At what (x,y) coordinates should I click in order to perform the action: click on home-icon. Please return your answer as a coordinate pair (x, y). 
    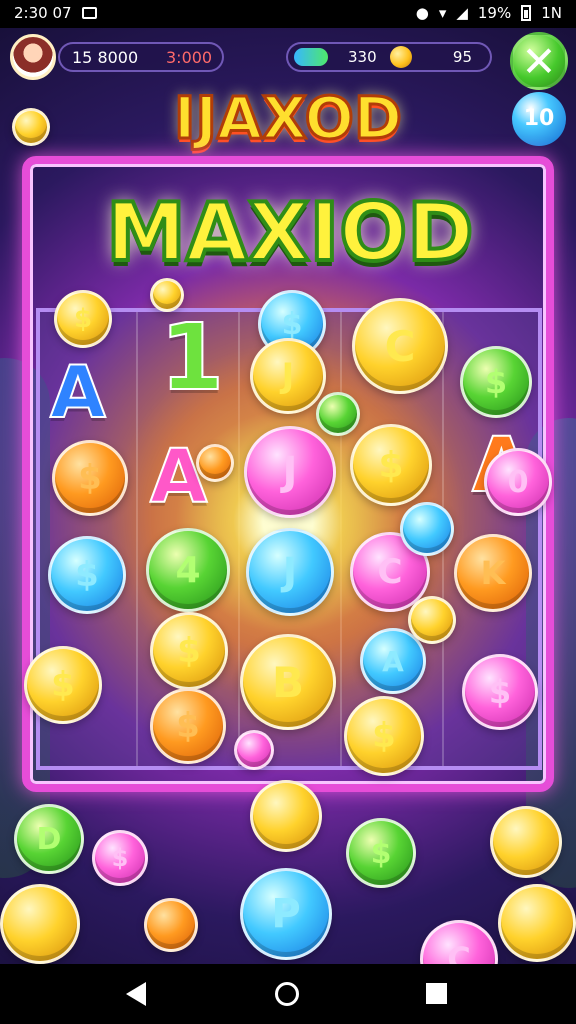
    Looking at the image, I should click on (287, 994).